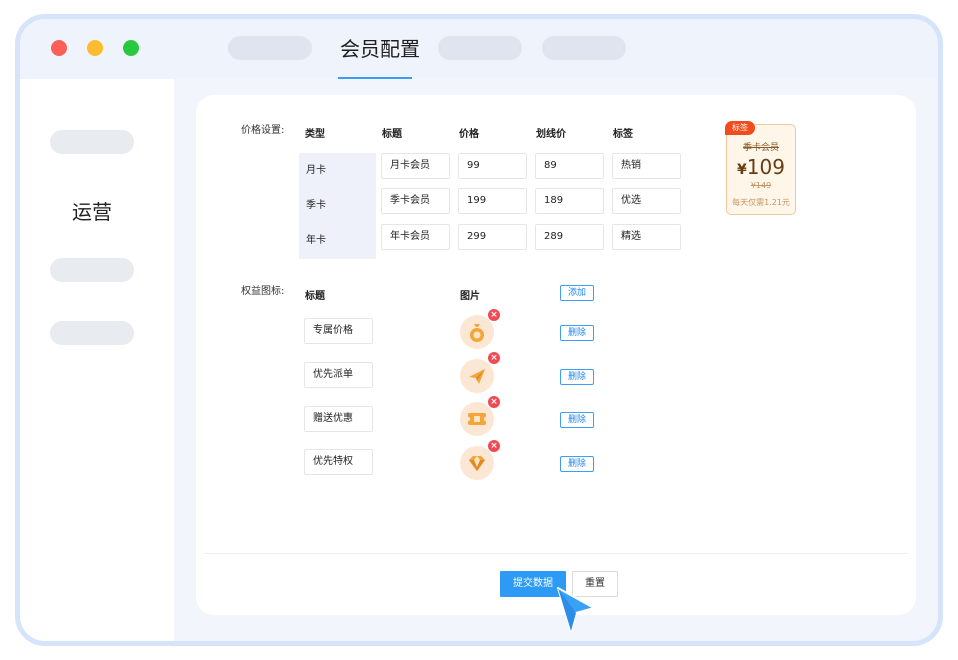 The width and height of the screenshot is (958, 660). I want to click on diamond-icon, so click(477, 463).